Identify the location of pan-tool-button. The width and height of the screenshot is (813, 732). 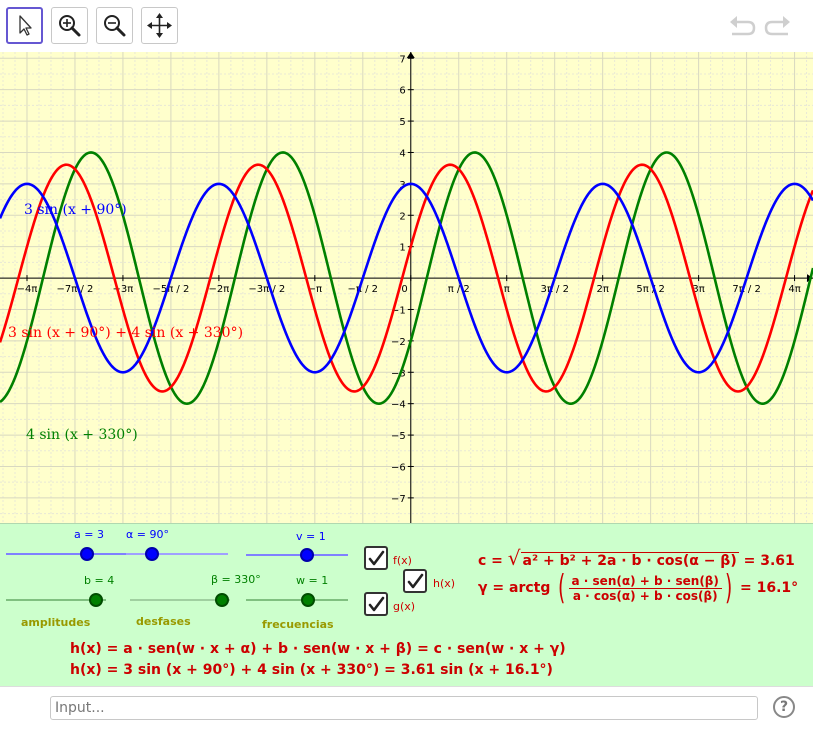
(159, 25).